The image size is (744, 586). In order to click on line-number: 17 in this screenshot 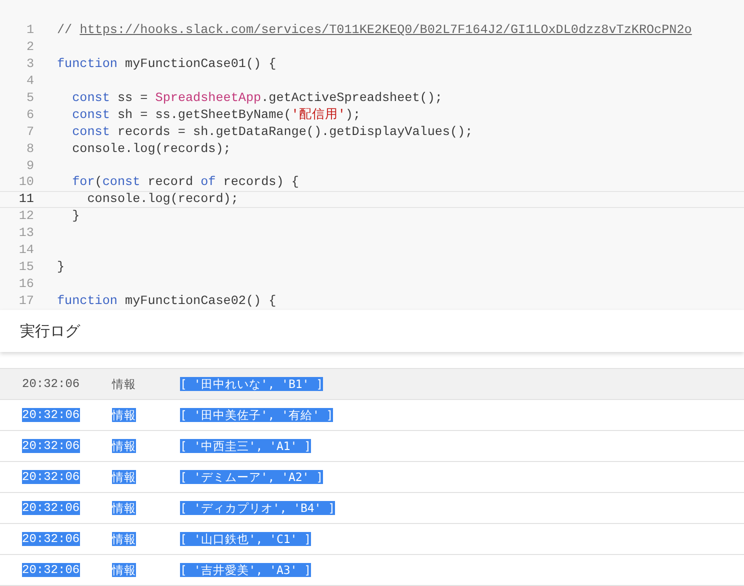, I will do `click(26, 301)`.